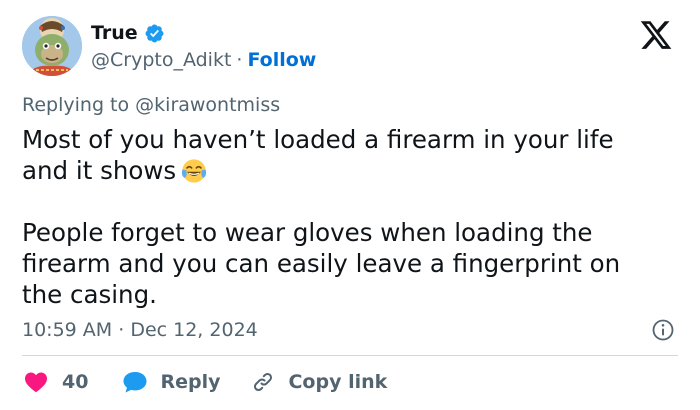 The image size is (700, 410). What do you see at coordinates (161, 60) in the screenshot?
I see `author-handle: @Crypto_Adikt` at bounding box center [161, 60].